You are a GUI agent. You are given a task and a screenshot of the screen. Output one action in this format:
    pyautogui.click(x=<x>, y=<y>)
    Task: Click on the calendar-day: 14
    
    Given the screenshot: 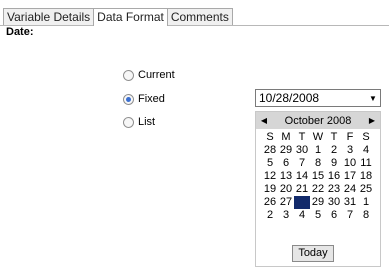 What is the action you would take?
    pyautogui.click(x=302, y=176)
    